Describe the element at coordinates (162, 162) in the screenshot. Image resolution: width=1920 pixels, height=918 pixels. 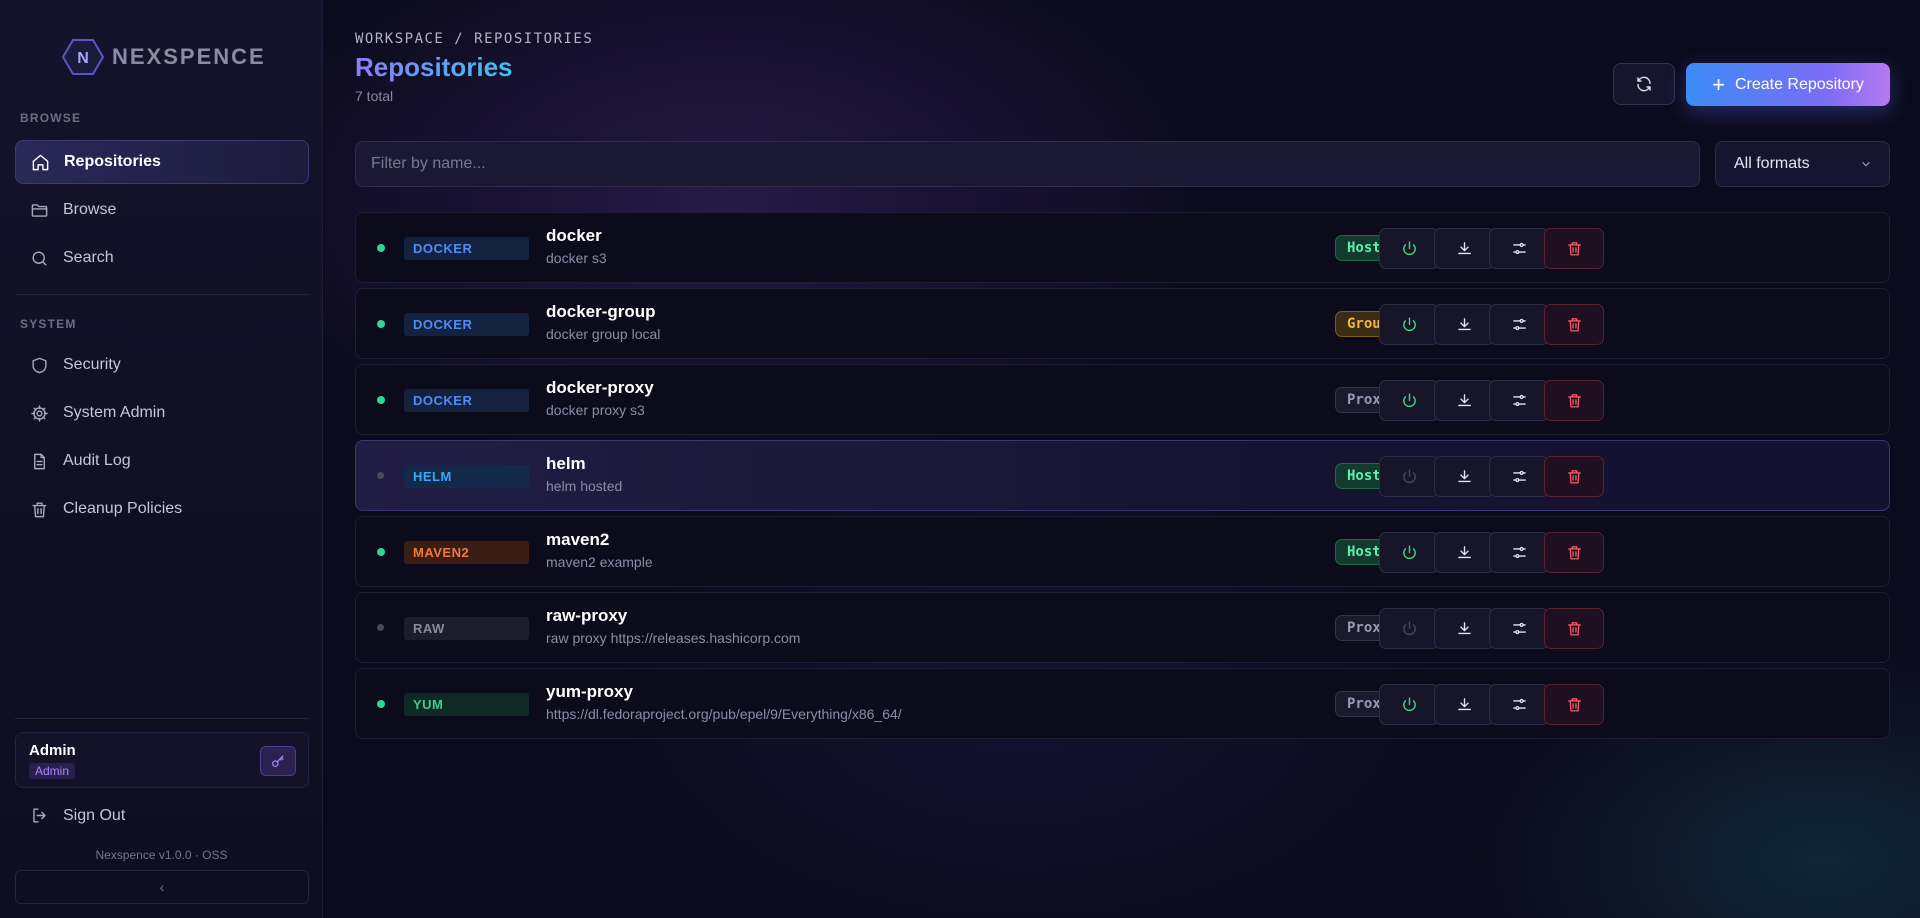
I see `sidebar-item-repositories: Repositories` at that location.